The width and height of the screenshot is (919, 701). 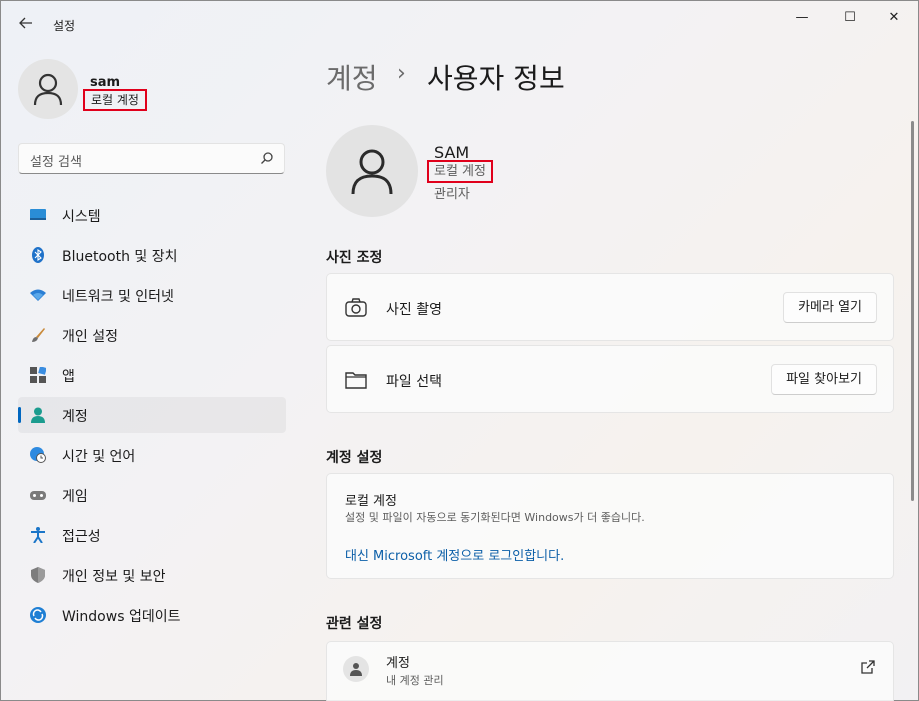 I want to click on accounts-icon, so click(x=38, y=415).